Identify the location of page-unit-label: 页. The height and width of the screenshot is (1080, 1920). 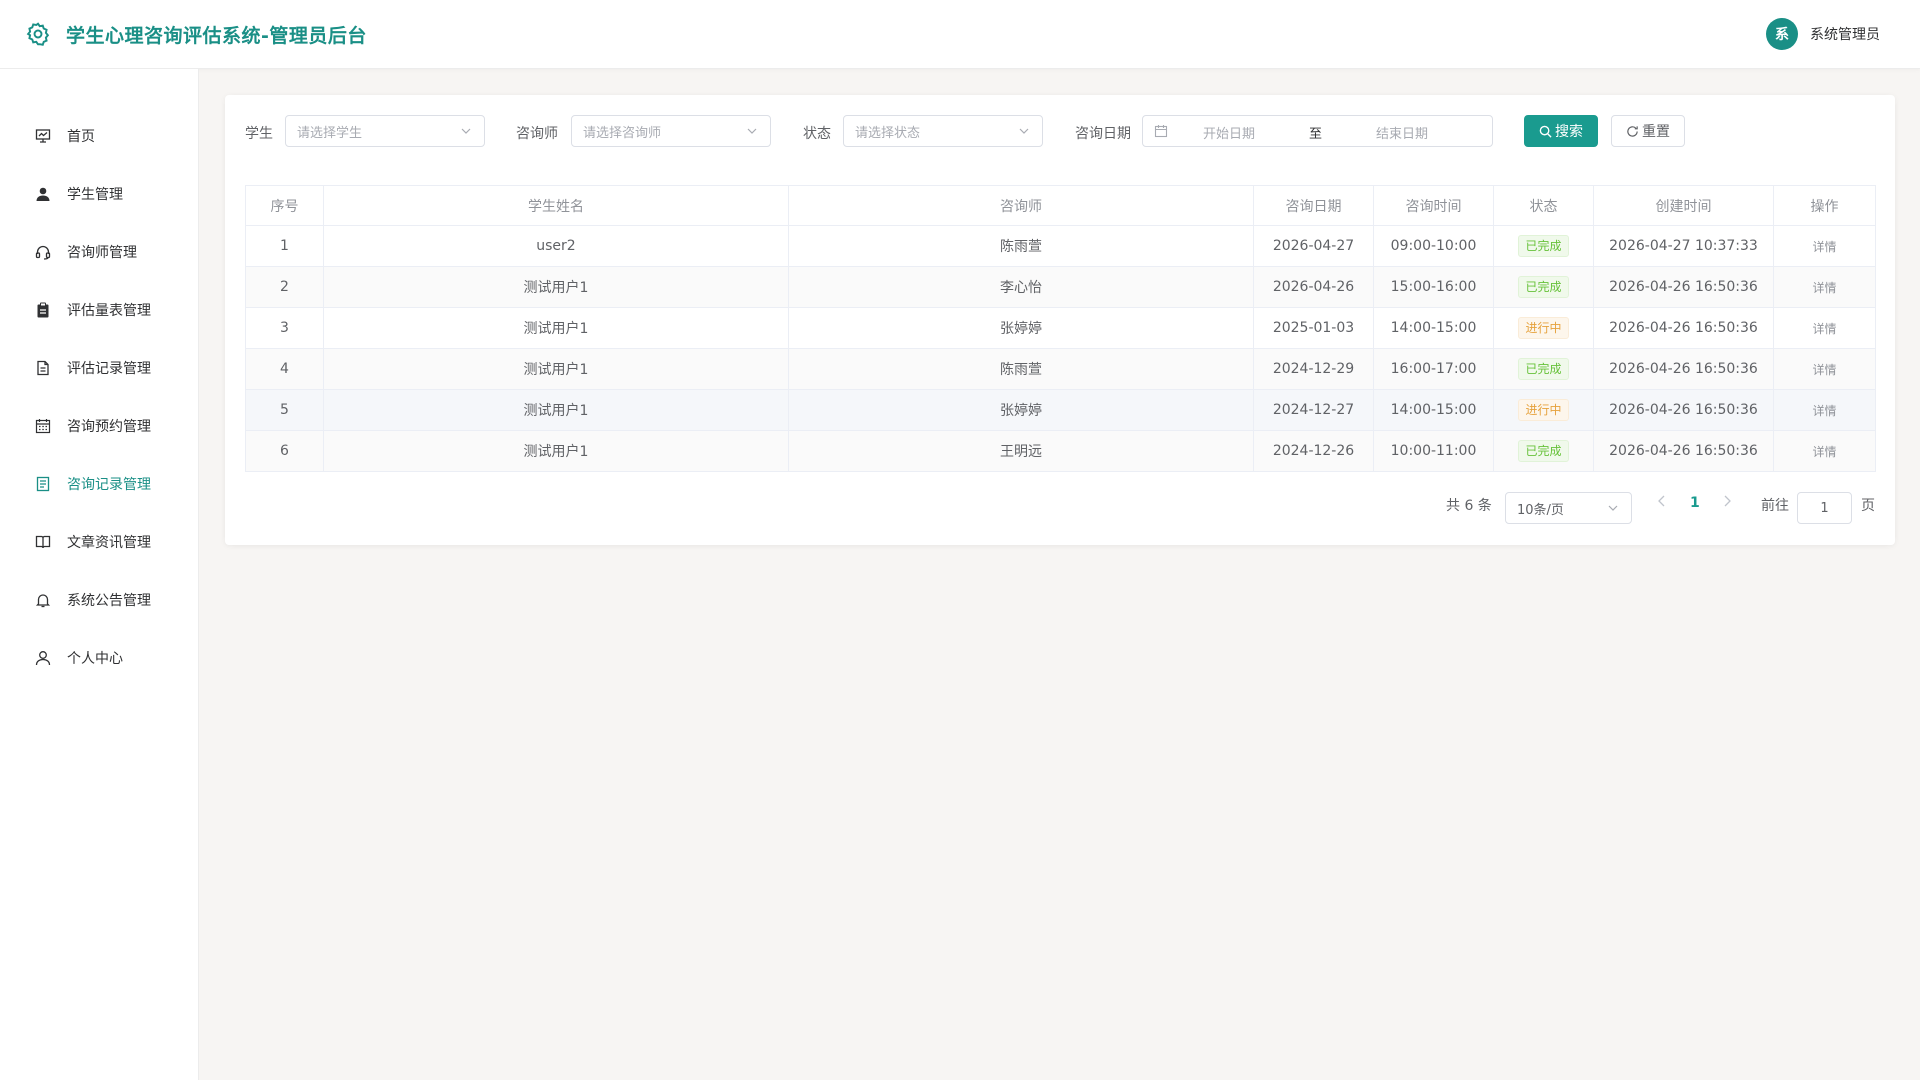
(1868, 506).